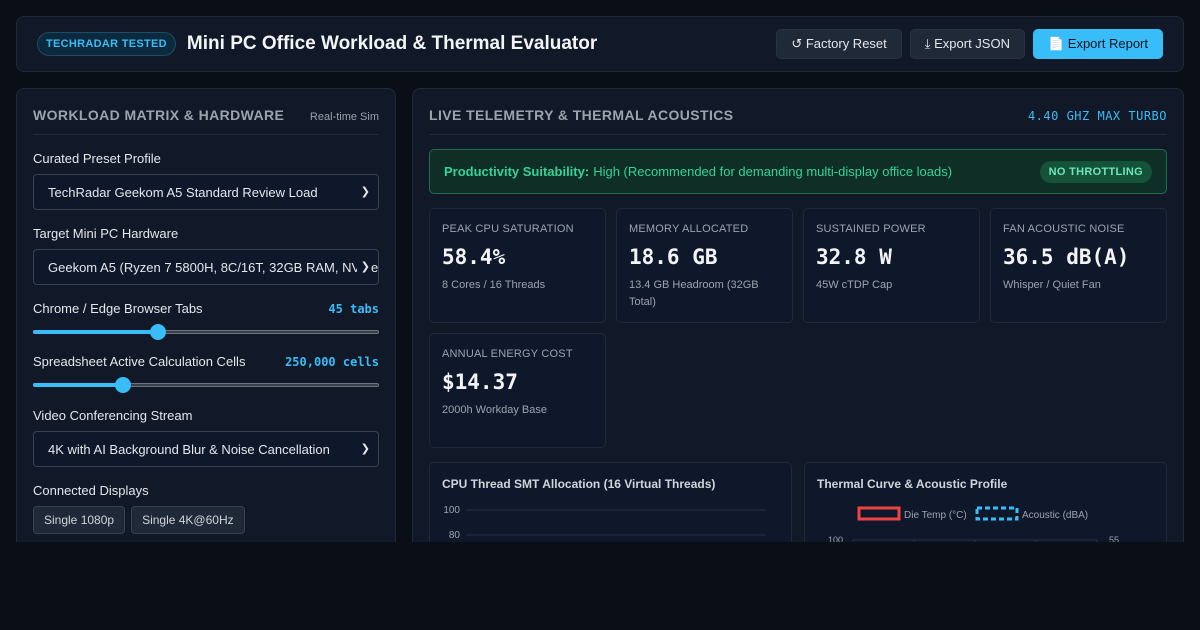 The image size is (1200, 630). Describe the element at coordinates (1066, 257) in the screenshot. I see `metric-card-value: 36.5 dB(A)` at that location.